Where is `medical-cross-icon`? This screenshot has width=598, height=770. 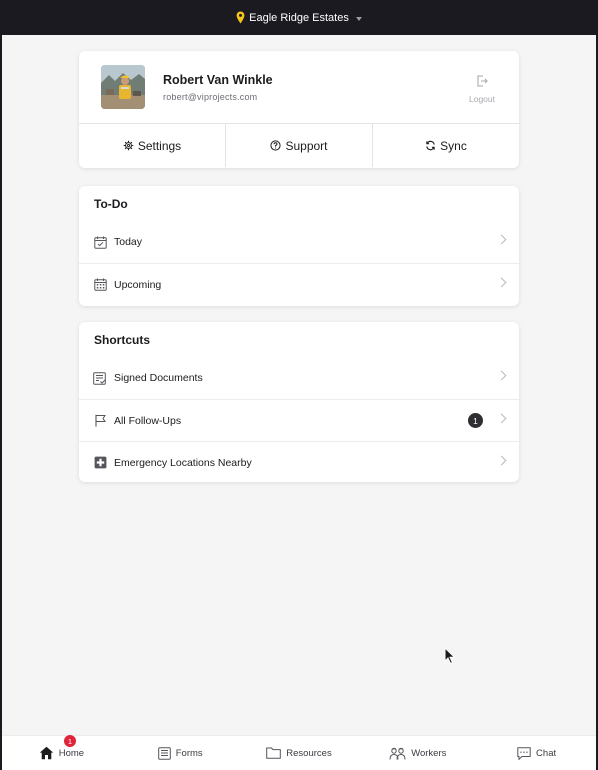 medical-cross-icon is located at coordinates (100, 463).